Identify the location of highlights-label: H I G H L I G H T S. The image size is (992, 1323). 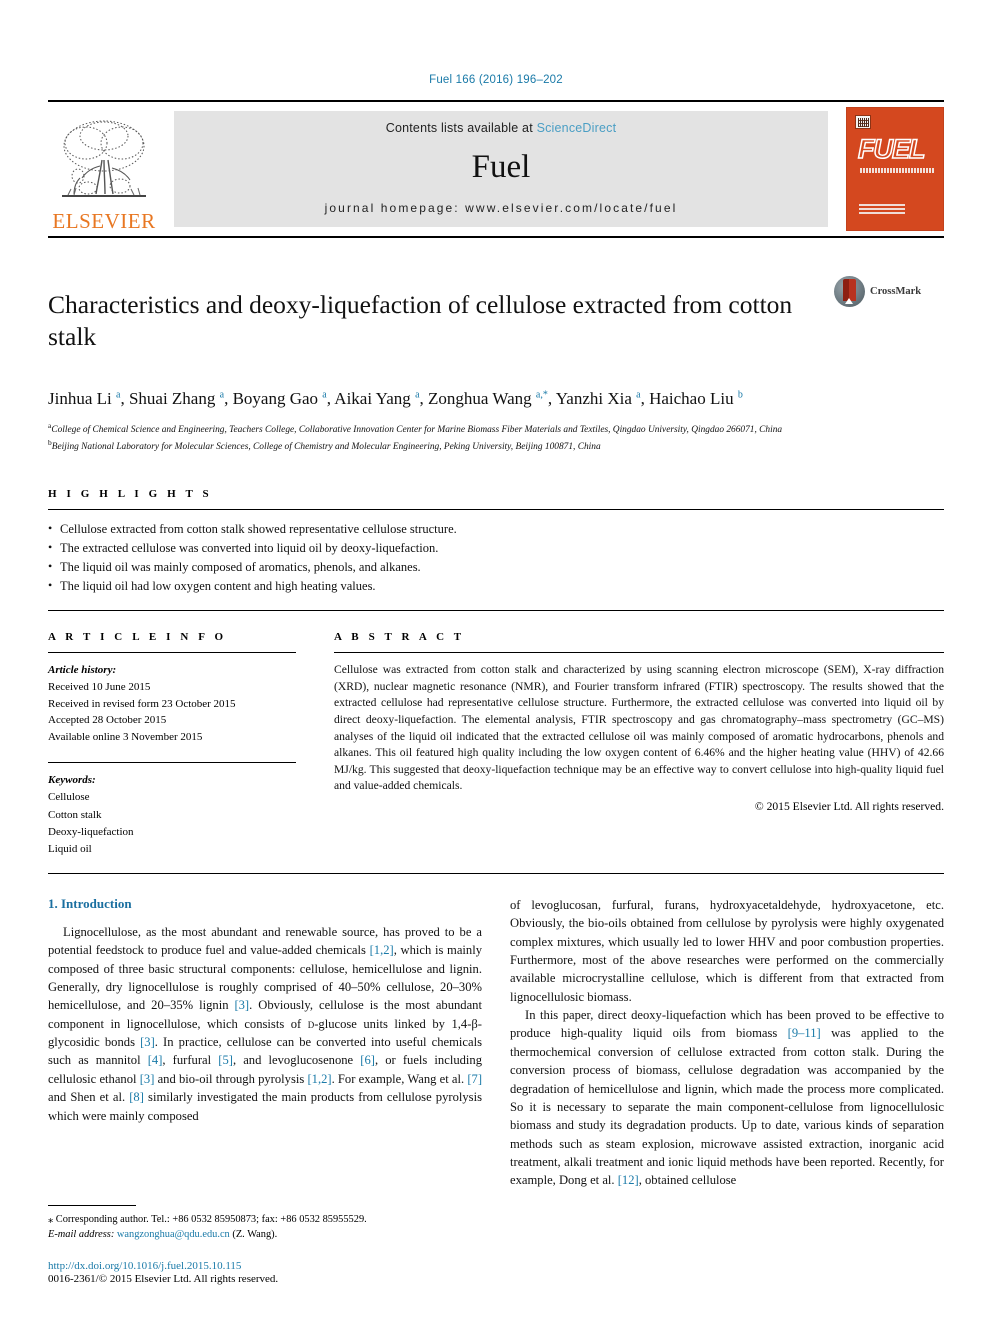
(130, 494).